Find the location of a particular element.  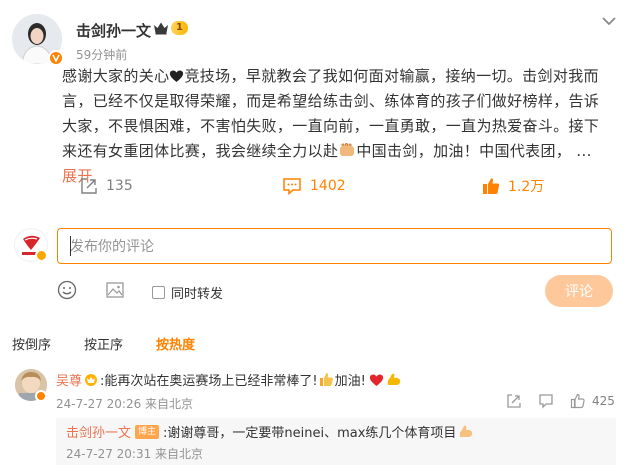

repost-icon is located at coordinates (89, 186).